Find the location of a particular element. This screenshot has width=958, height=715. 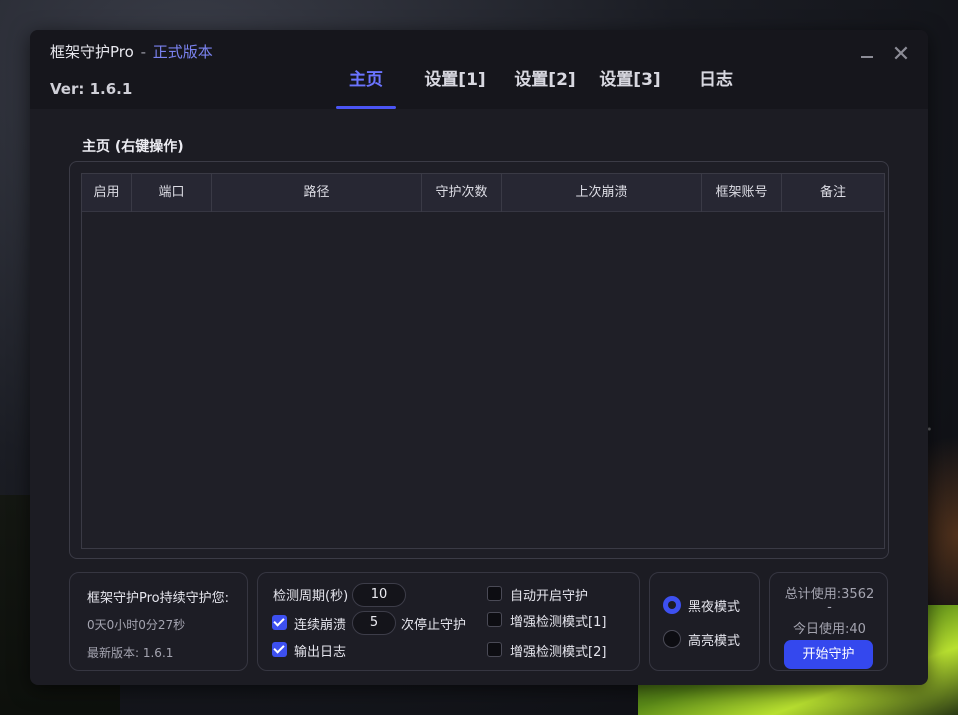

latest-version-text: 最新版本: 1.6.1 is located at coordinates (130, 653).